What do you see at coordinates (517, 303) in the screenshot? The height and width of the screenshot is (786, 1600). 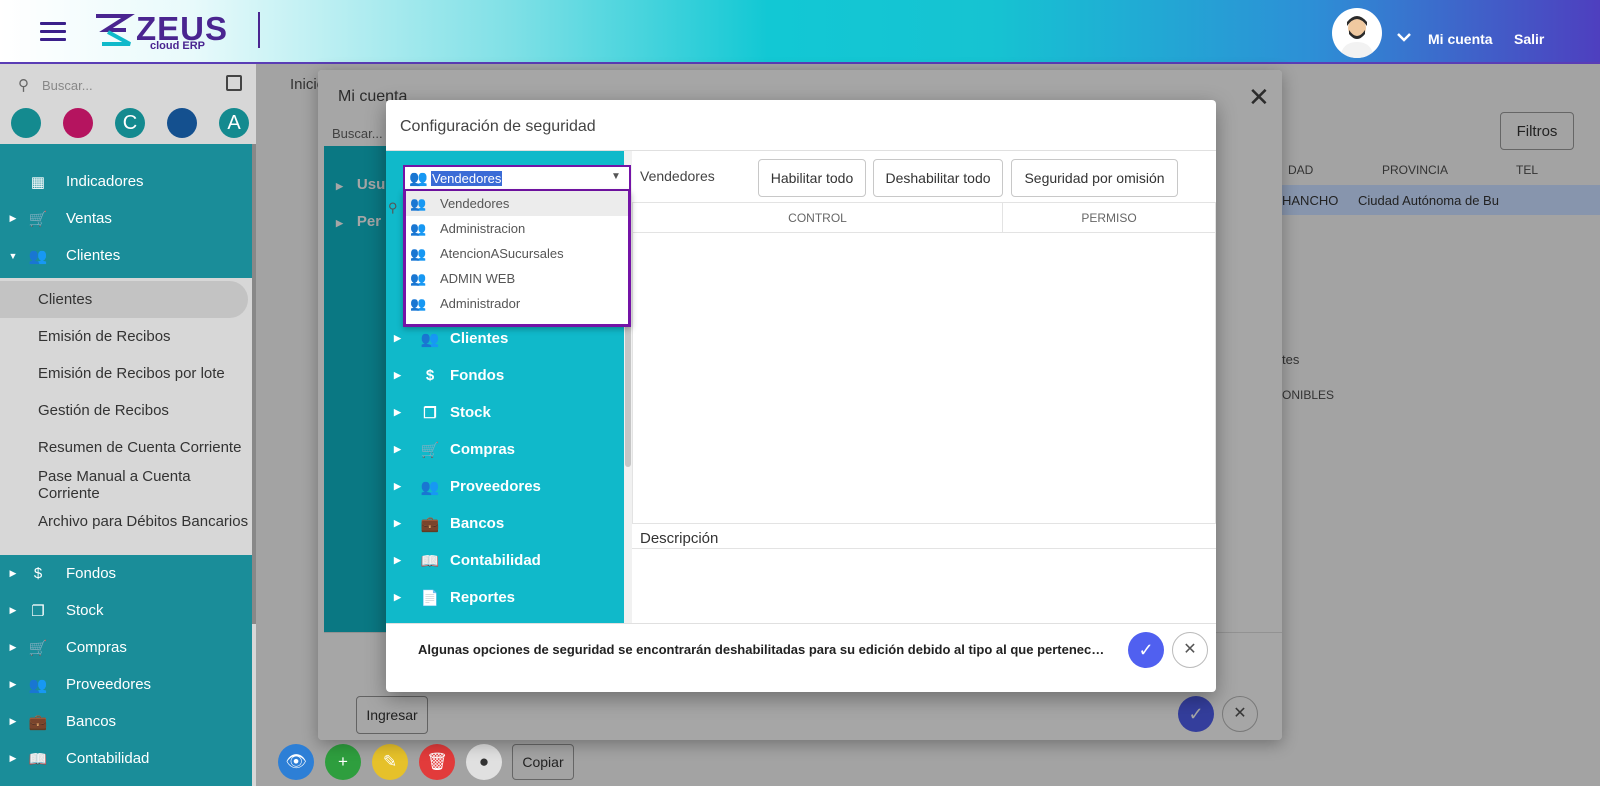 I see `group-option: 👥 Administrador` at bounding box center [517, 303].